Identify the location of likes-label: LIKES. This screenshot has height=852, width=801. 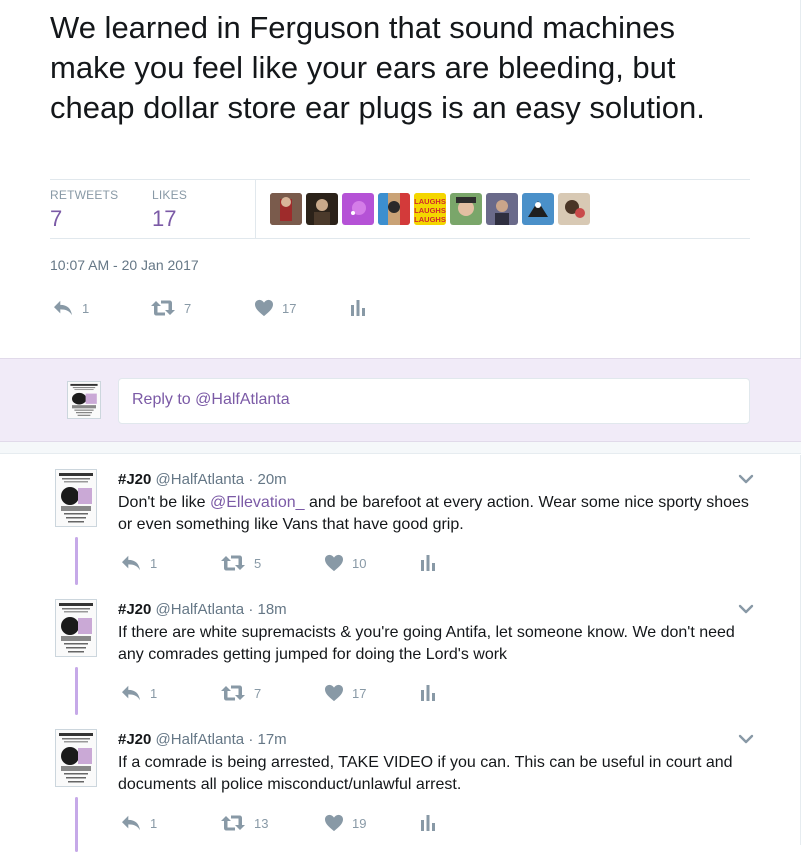
(170, 195).